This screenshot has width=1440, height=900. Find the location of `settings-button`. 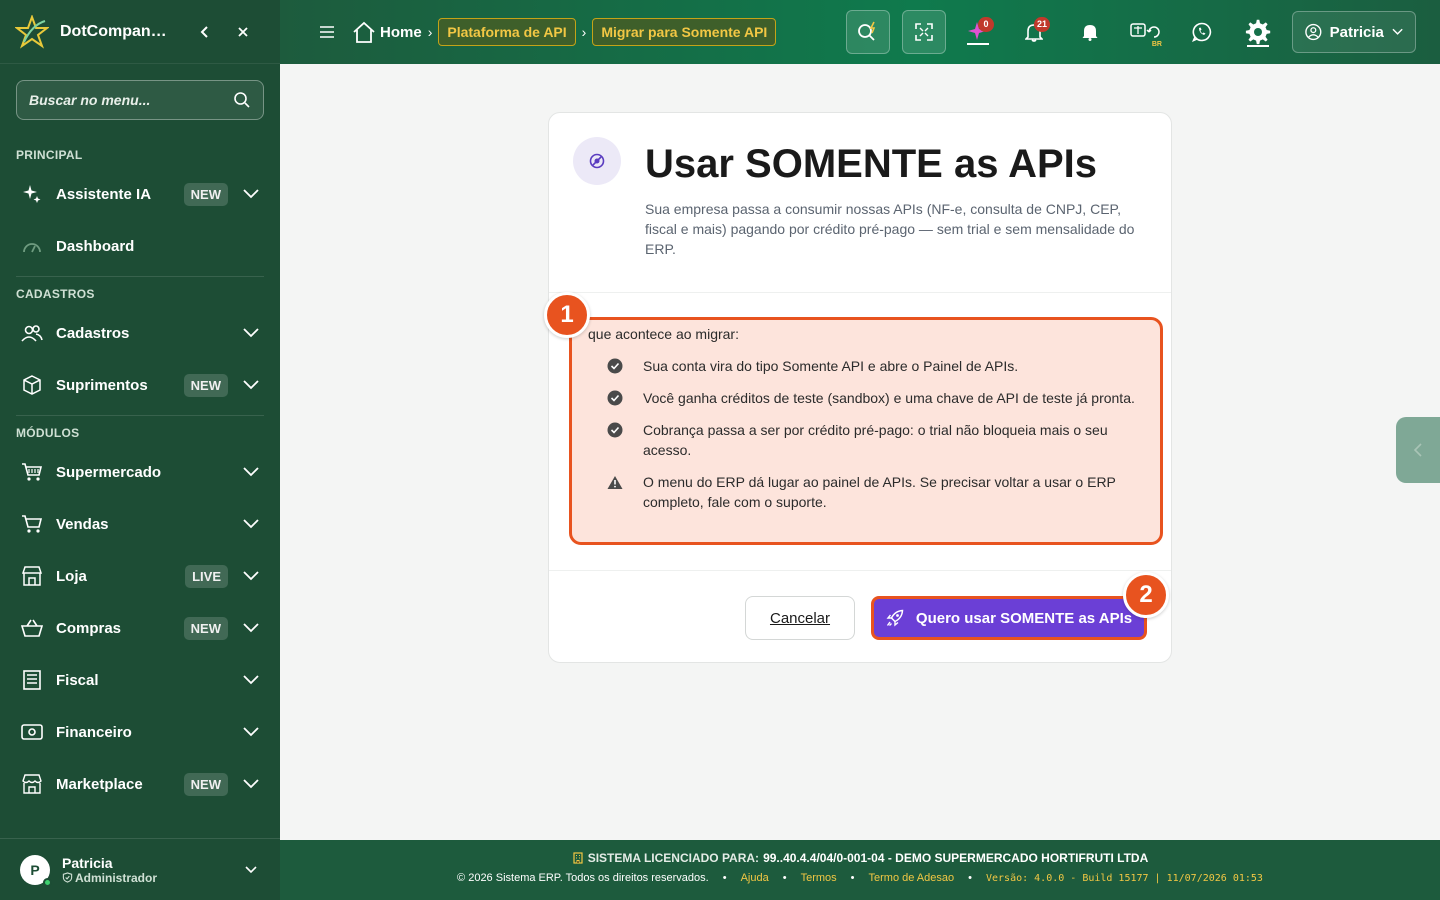

settings-button is located at coordinates (1258, 32).